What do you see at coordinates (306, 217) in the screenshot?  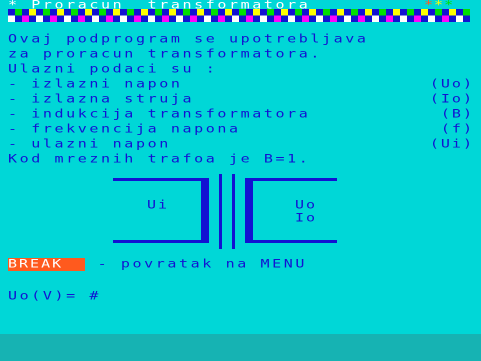 I see `label-io: Io` at bounding box center [306, 217].